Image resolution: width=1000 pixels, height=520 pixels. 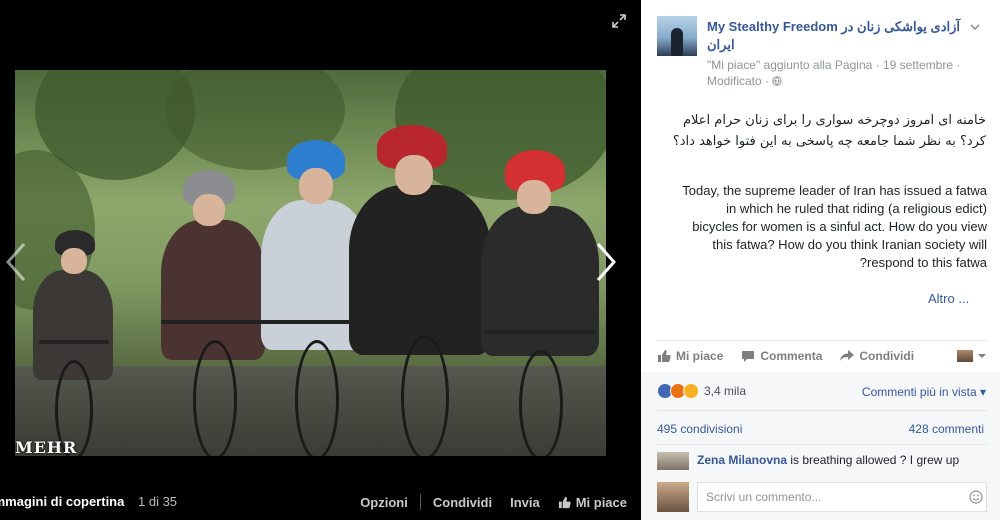 I want to click on share-action: Condividi, so click(x=877, y=356).